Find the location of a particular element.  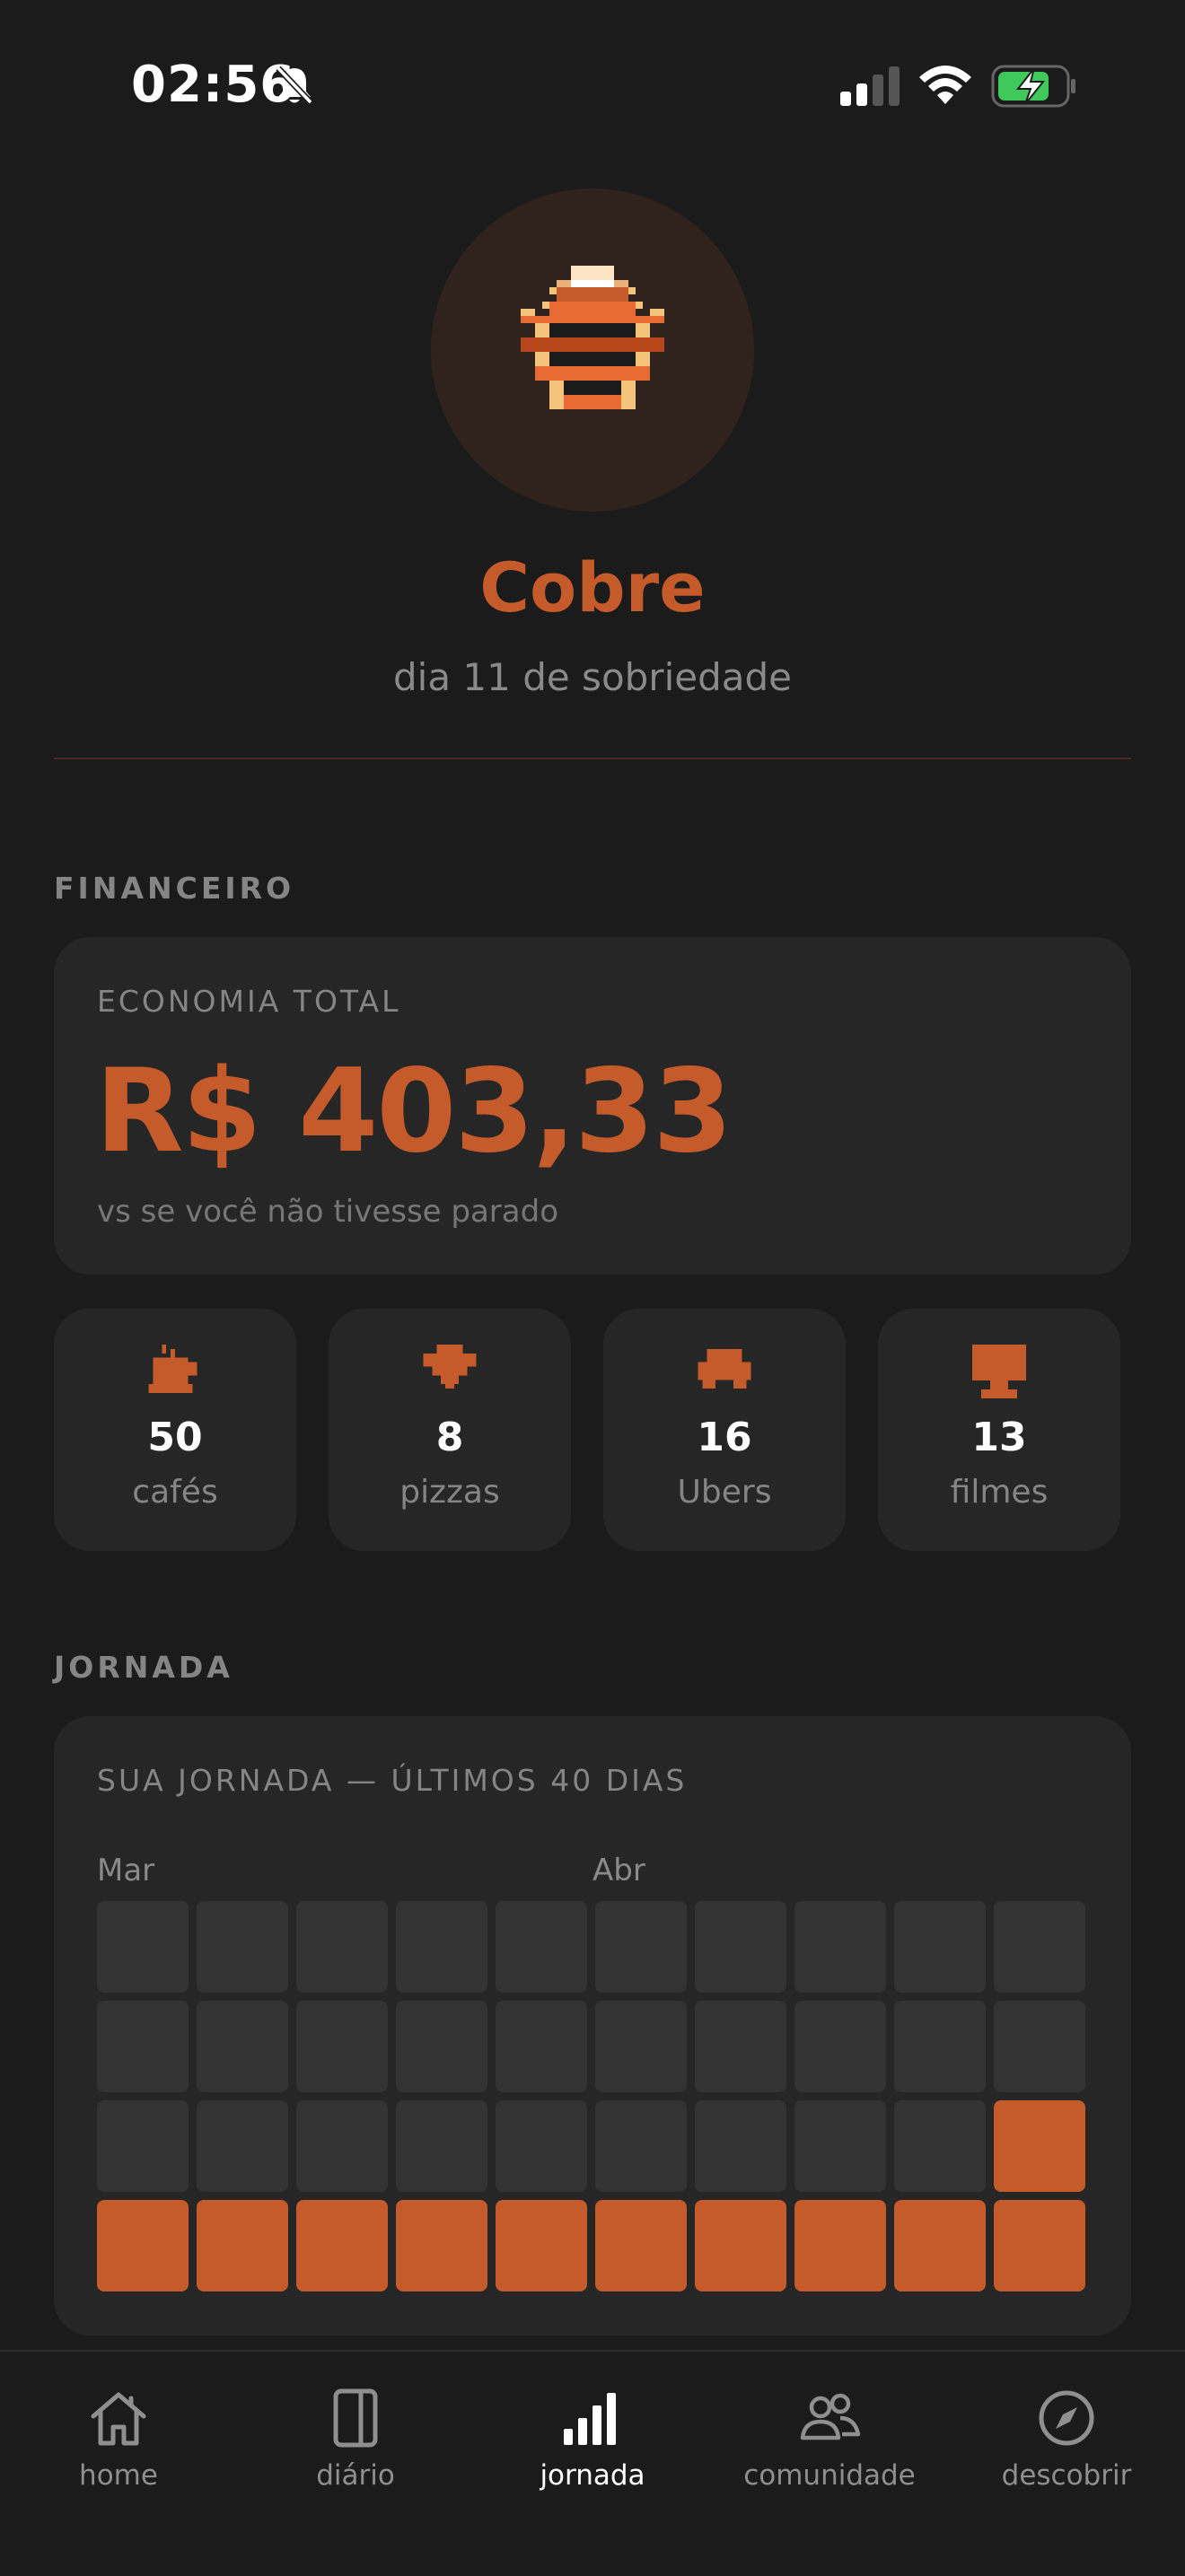

pizza-icon is located at coordinates (450, 1367).